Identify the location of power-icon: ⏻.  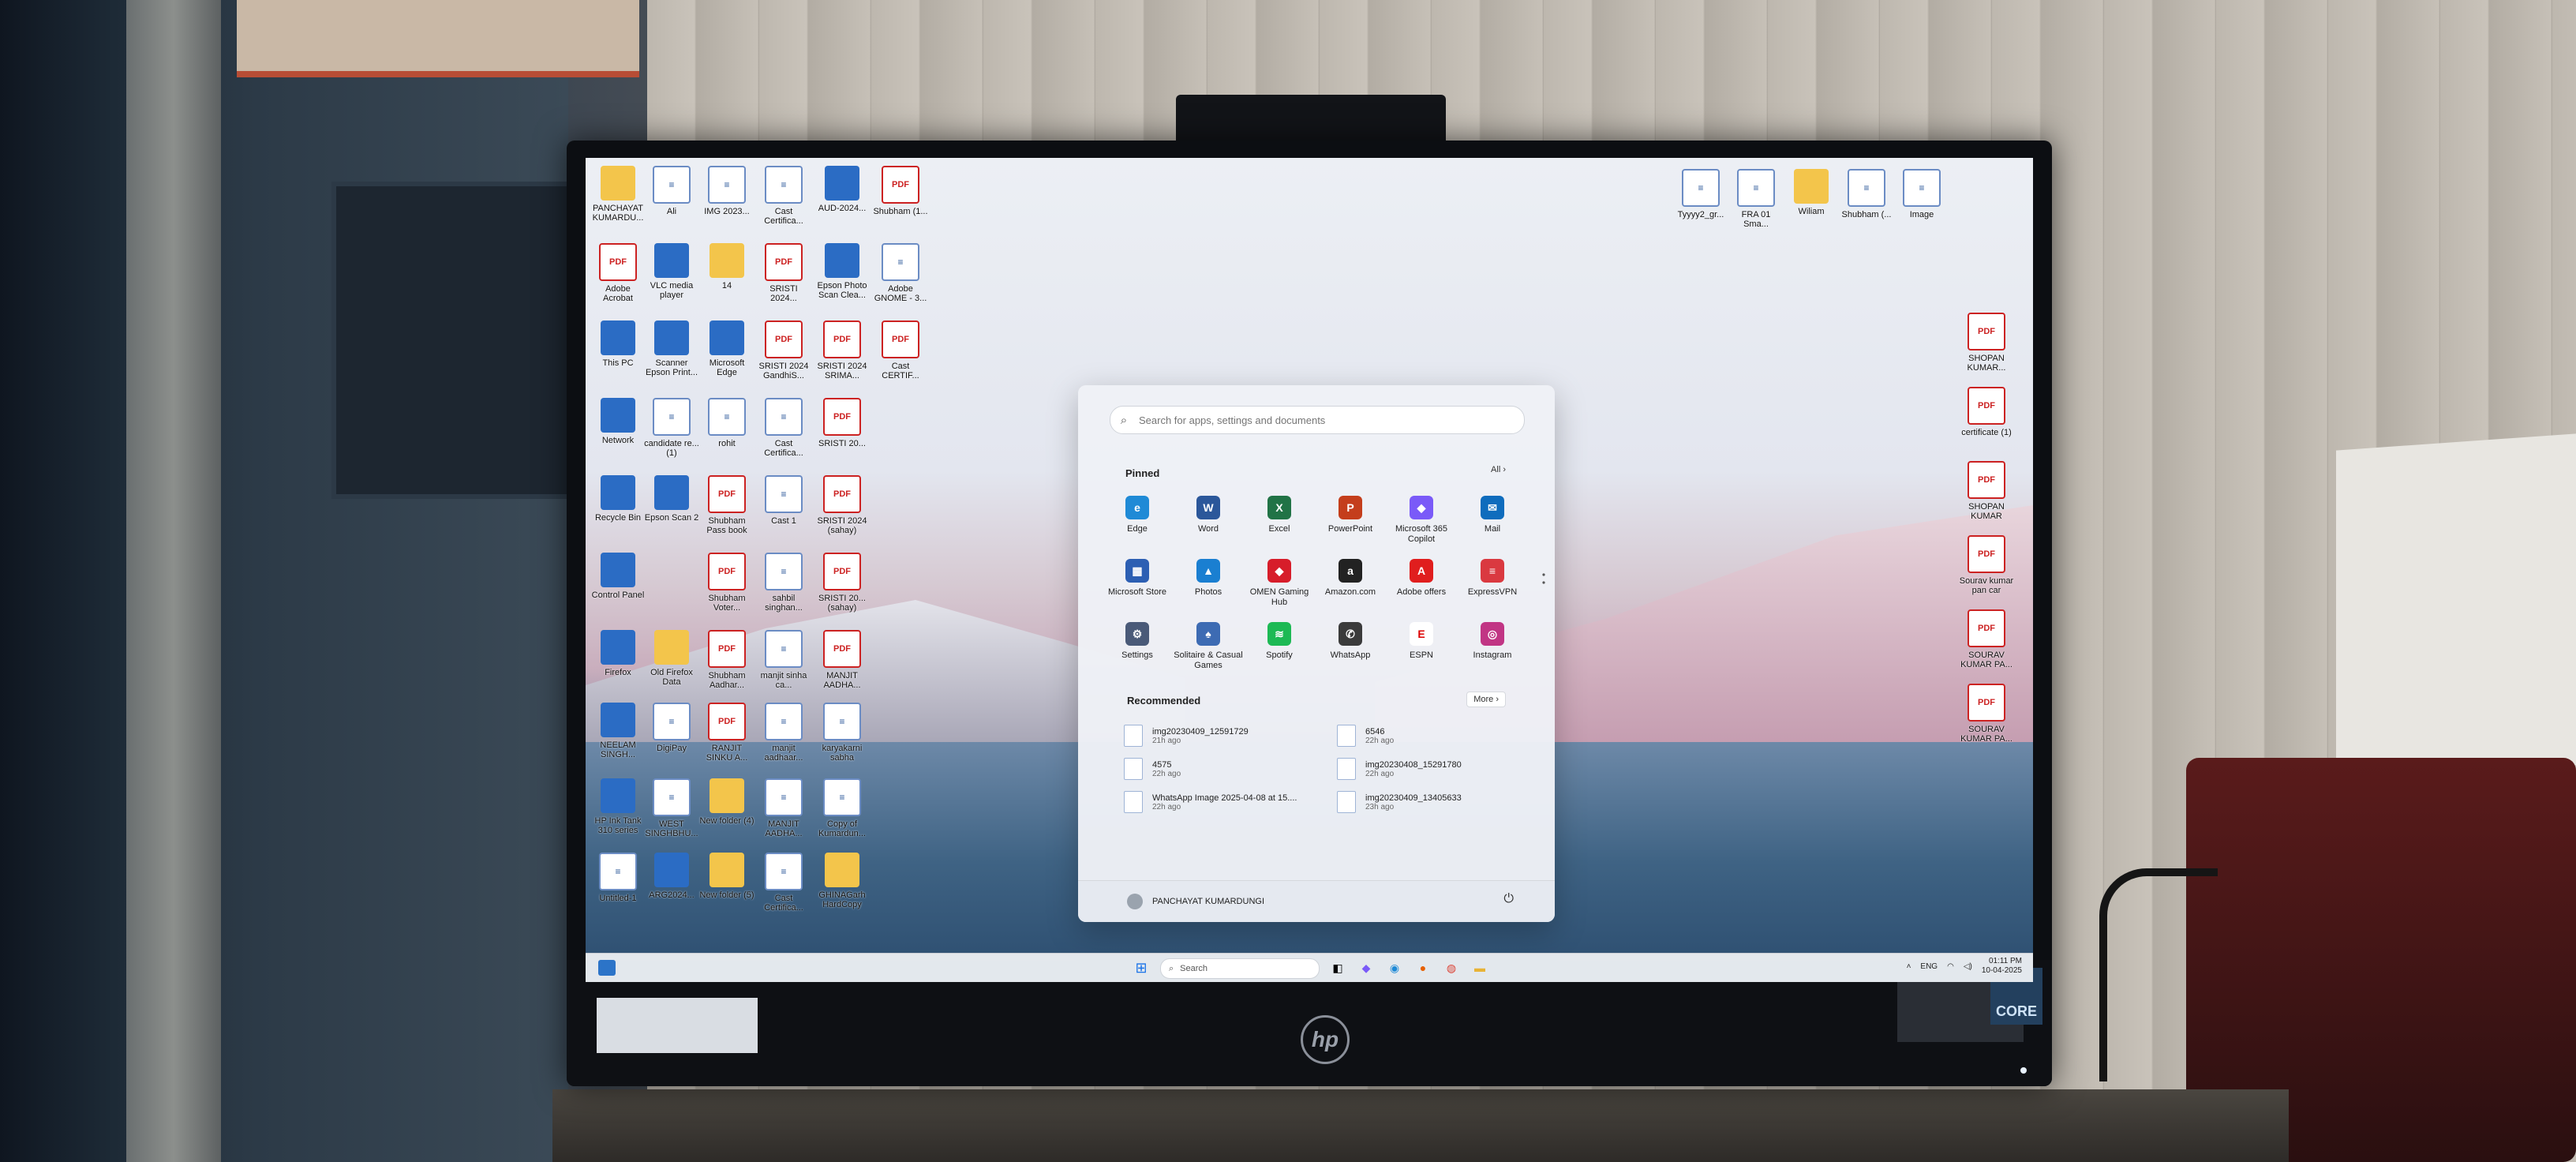
(1508, 899).